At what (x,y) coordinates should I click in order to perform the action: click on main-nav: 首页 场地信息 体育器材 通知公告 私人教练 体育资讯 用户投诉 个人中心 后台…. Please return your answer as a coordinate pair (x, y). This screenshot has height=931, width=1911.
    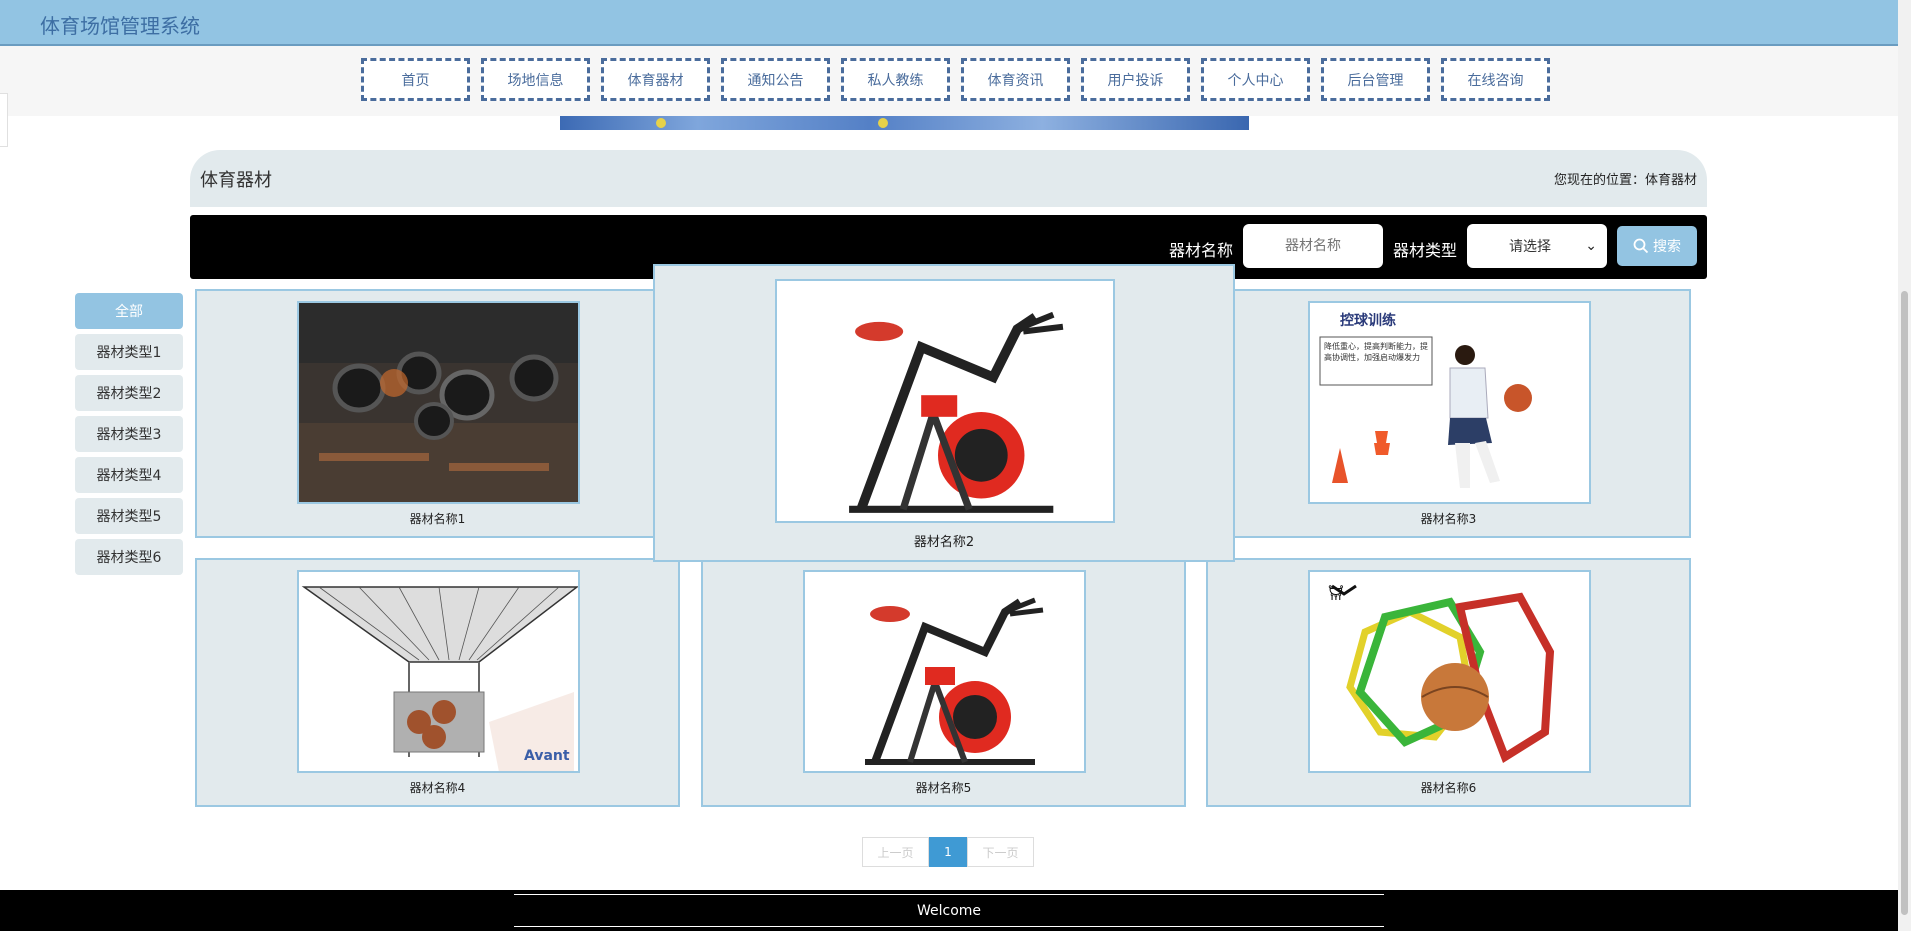
    Looking at the image, I should click on (949, 81).